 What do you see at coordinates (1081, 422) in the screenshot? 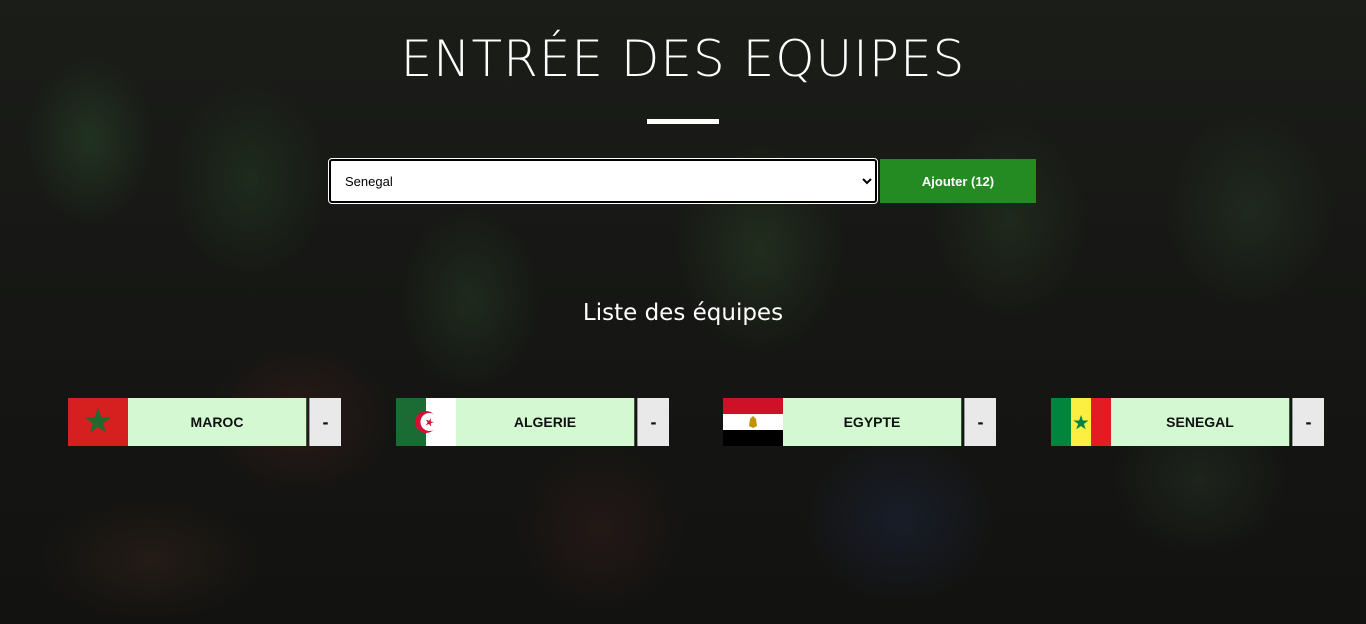
I see `senegal-flag-icon` at bounding box center [1081, 422].